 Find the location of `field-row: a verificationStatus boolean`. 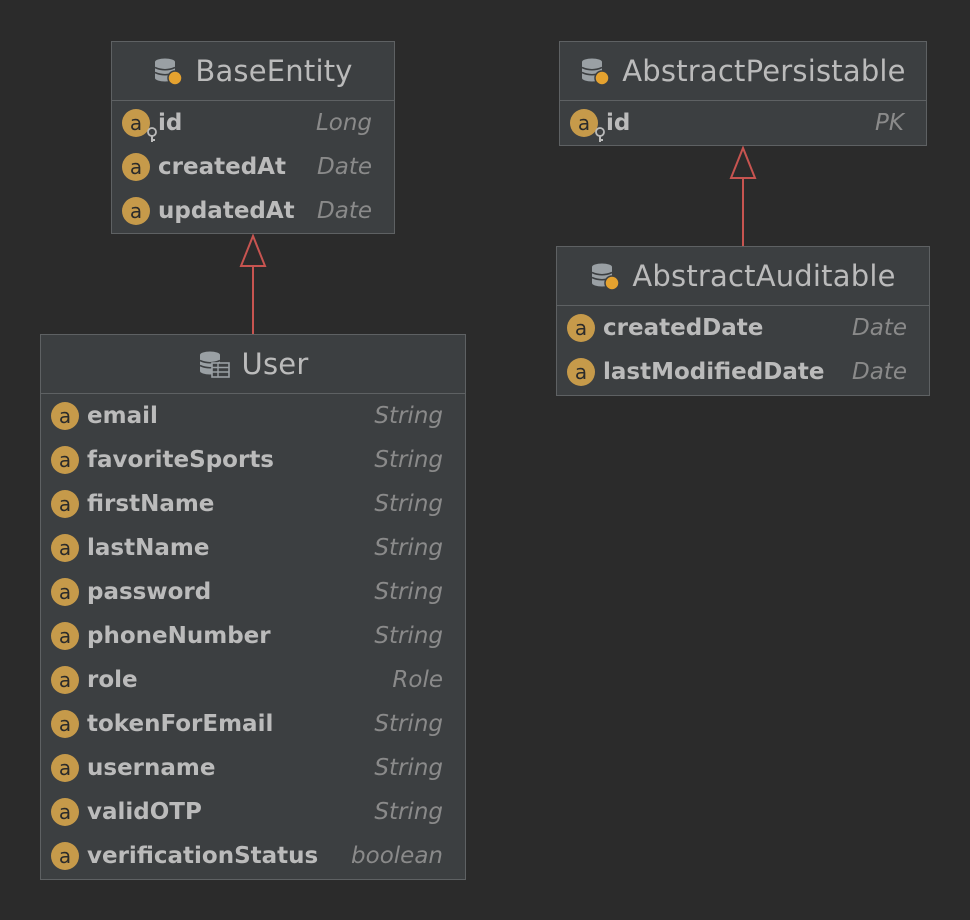

field-row: a verificationStatus boolean is located at coordinates (253, 856).